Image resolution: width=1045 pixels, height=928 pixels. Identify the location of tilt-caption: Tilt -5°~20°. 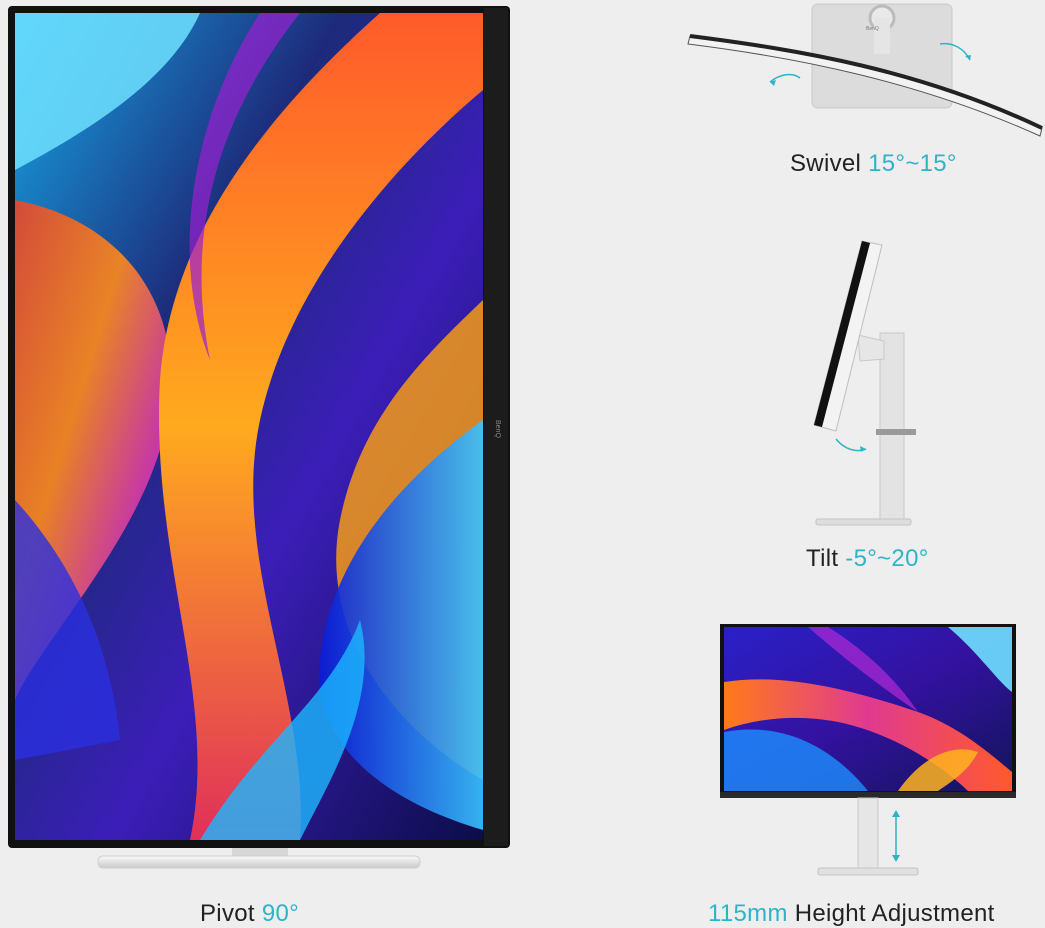
(867, 559).